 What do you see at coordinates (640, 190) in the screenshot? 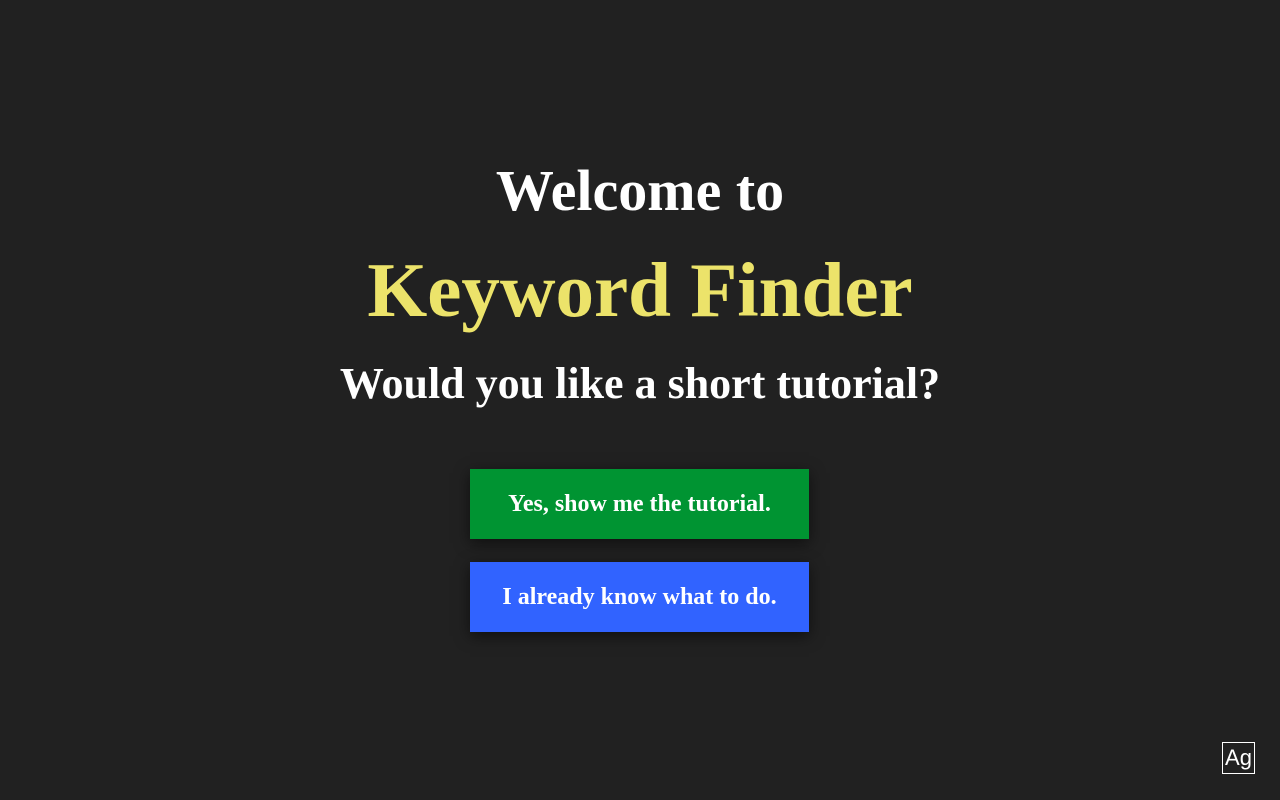
I see `welcome-heading: Welcome to` at bounding box center [640, 190].